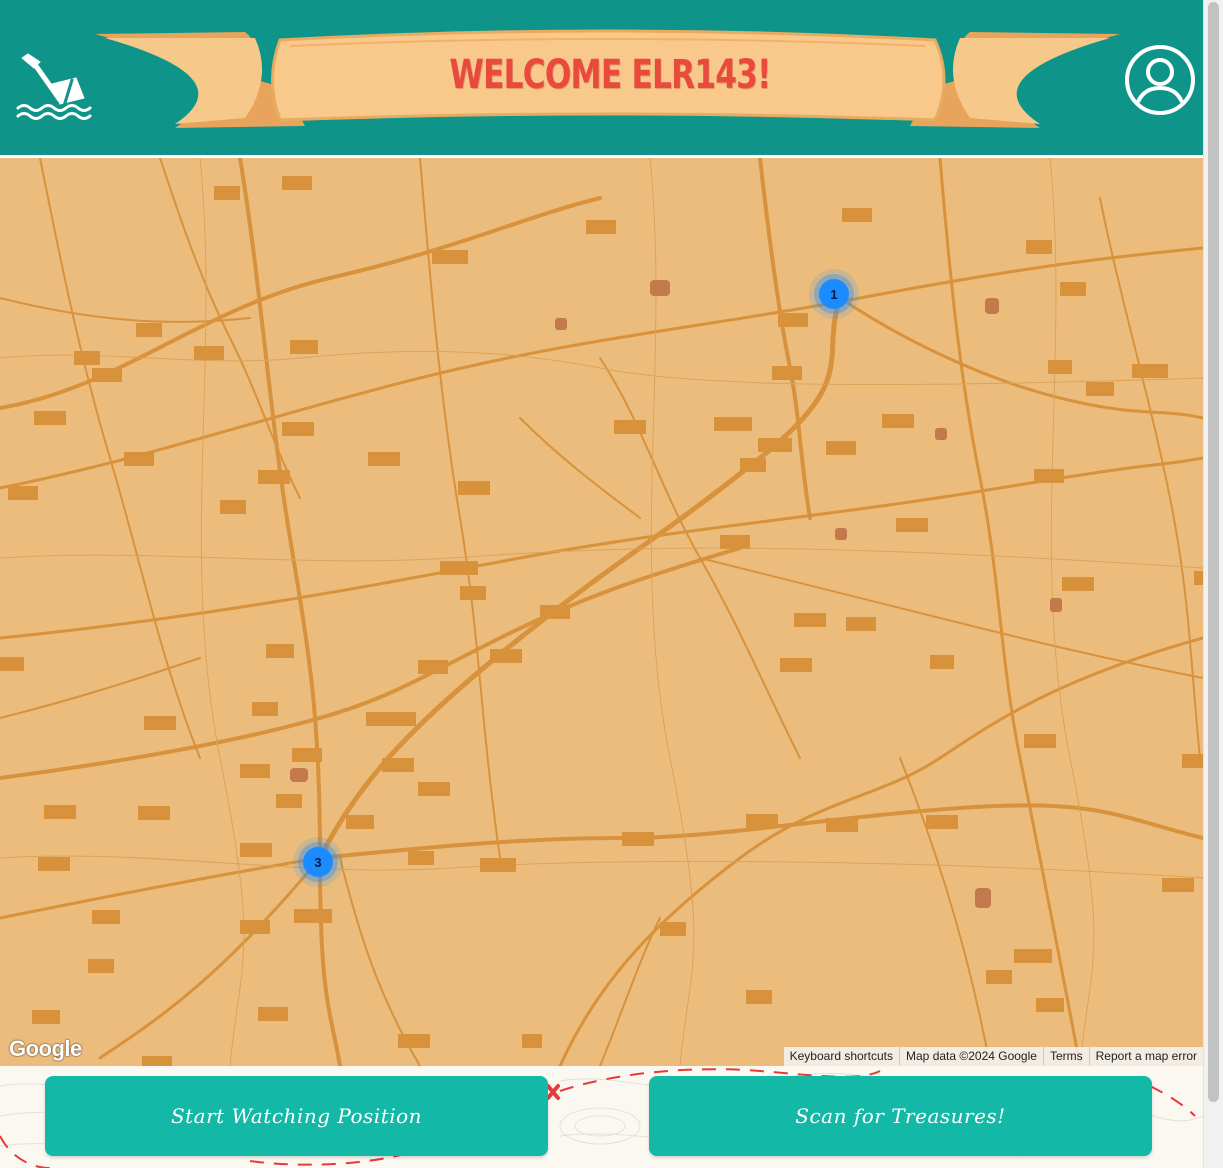  What do you see at coordinates (1065, 1056) in the screenshot?
I see `terms-link: Terms` at bounding box center [1065, 1056].